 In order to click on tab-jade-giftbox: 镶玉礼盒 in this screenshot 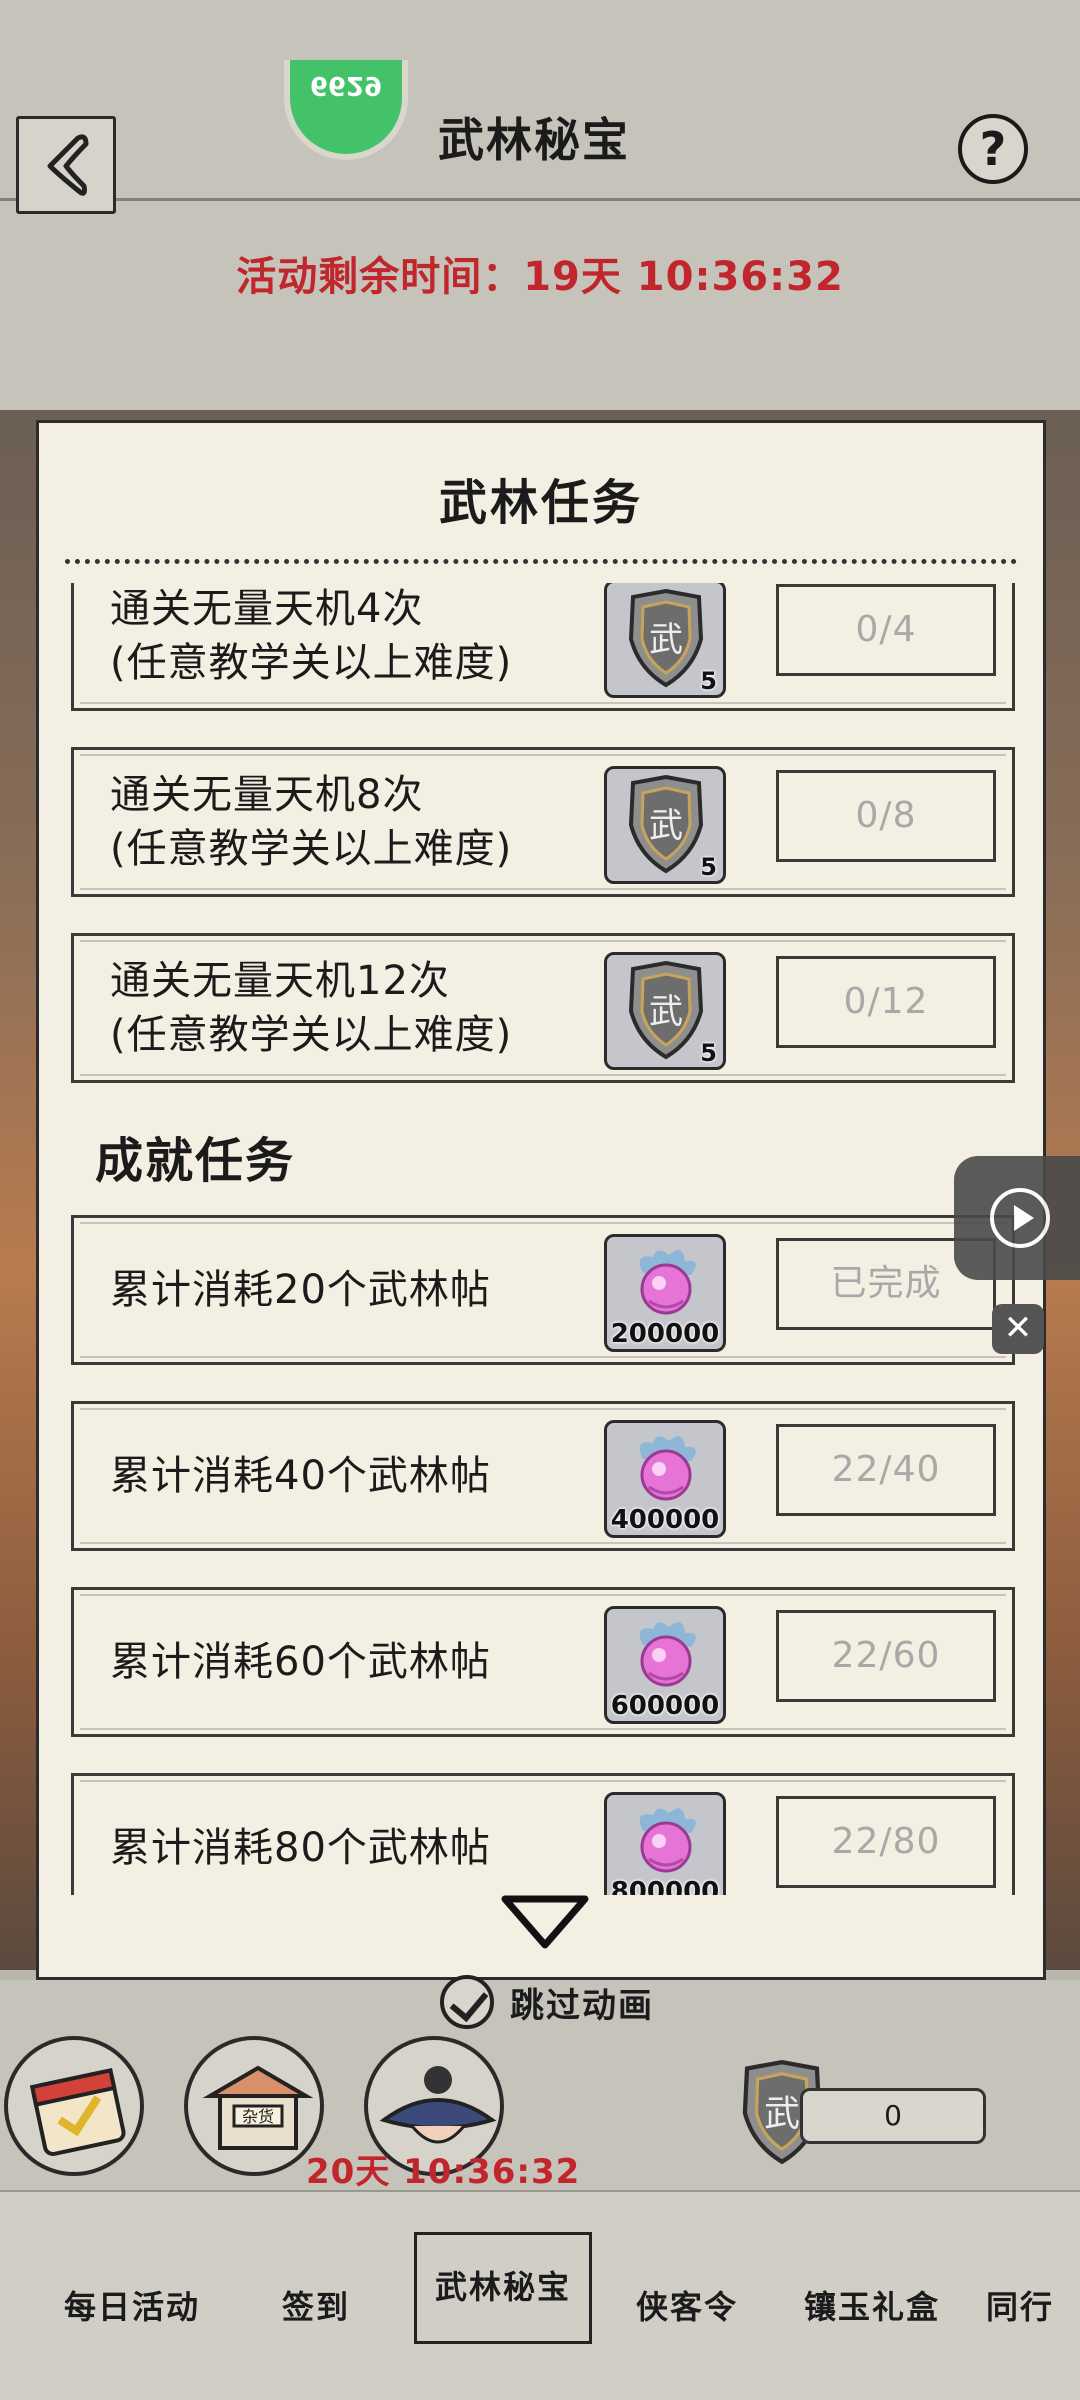, I will do `click(872, 2305)`.